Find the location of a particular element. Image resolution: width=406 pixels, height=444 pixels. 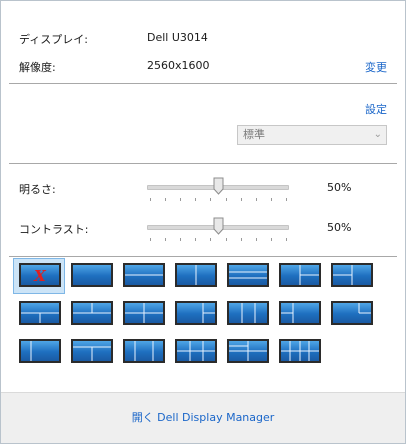

layout-option-split-with-top-strip is located at coordinates (92, 351).